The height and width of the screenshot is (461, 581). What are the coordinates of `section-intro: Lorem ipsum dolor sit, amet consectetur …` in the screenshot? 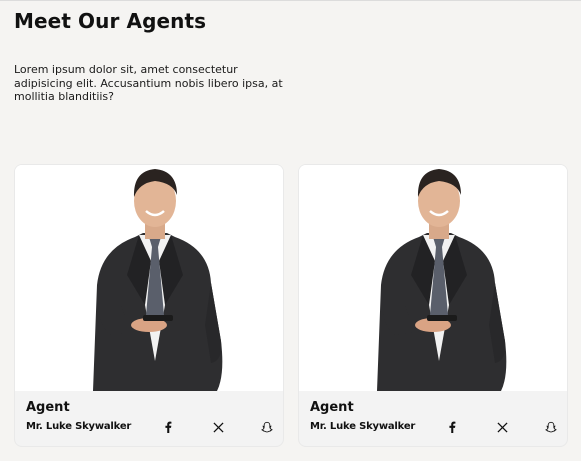 It's located at (148, 83).